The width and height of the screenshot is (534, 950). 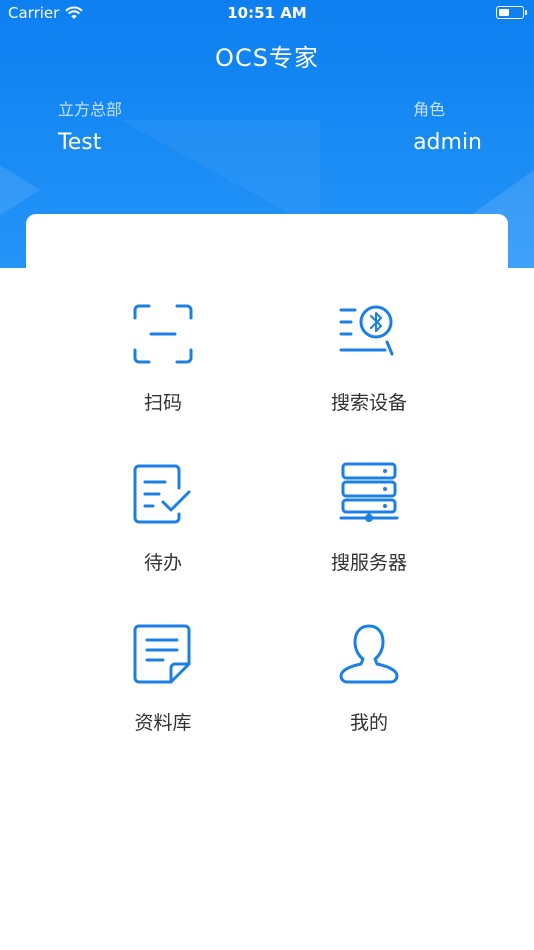 I want to click on menu-label-todo: 待办, so click(x=162, y=563).